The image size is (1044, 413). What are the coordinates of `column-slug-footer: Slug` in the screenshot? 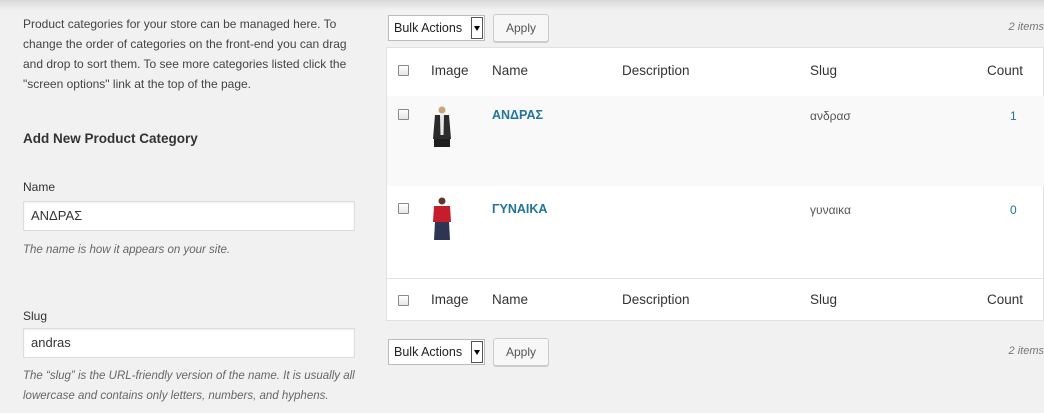 It's located at (823, 299).